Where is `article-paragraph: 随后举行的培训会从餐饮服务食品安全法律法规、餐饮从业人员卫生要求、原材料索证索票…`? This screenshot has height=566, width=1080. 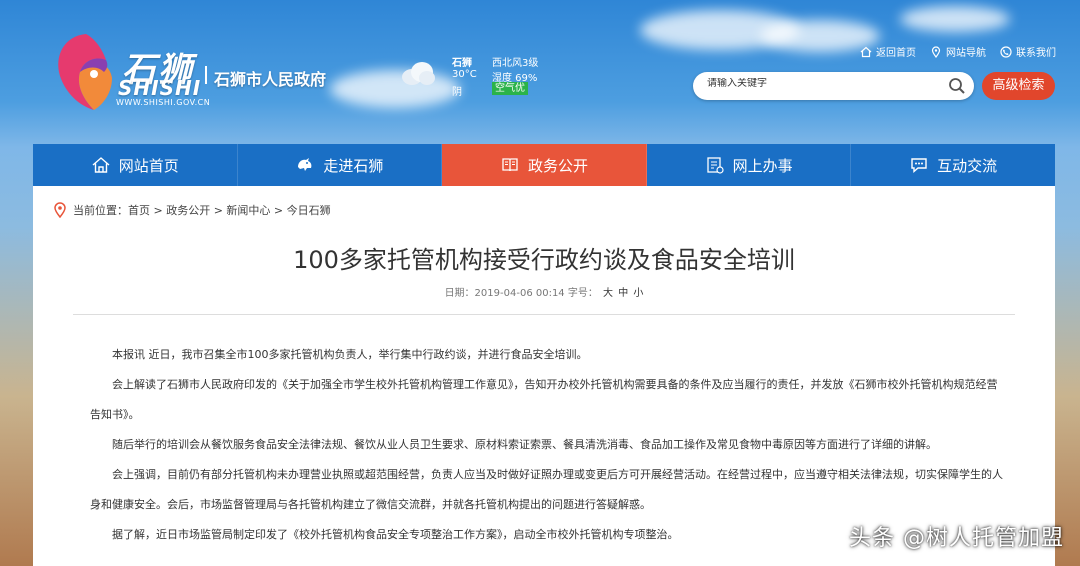 article-paragraph: 随后举行的培训会从餐饮服务食品安全法律法规、餐饮从业人员卫生要求、原材料索证索票… is located at coordinates (524, 444).